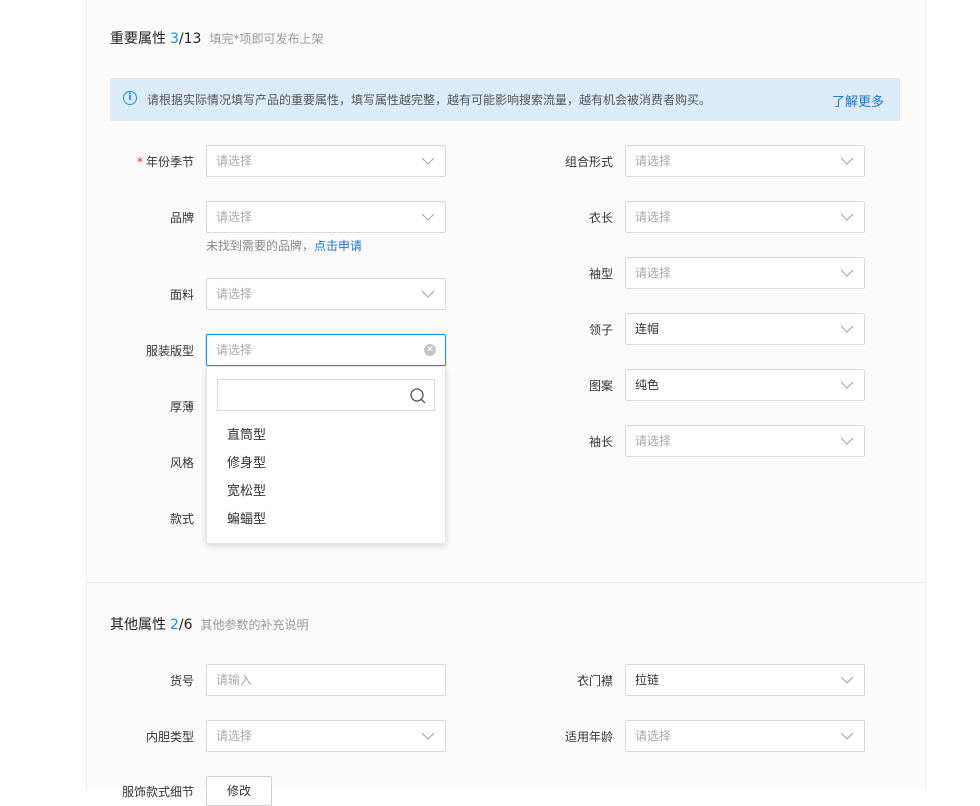 The height and width of the screenshot is (806, 980). Describe the element at coordinates (326, 294) in the screenshot. I see `fabric-select: 请选择` at that location.